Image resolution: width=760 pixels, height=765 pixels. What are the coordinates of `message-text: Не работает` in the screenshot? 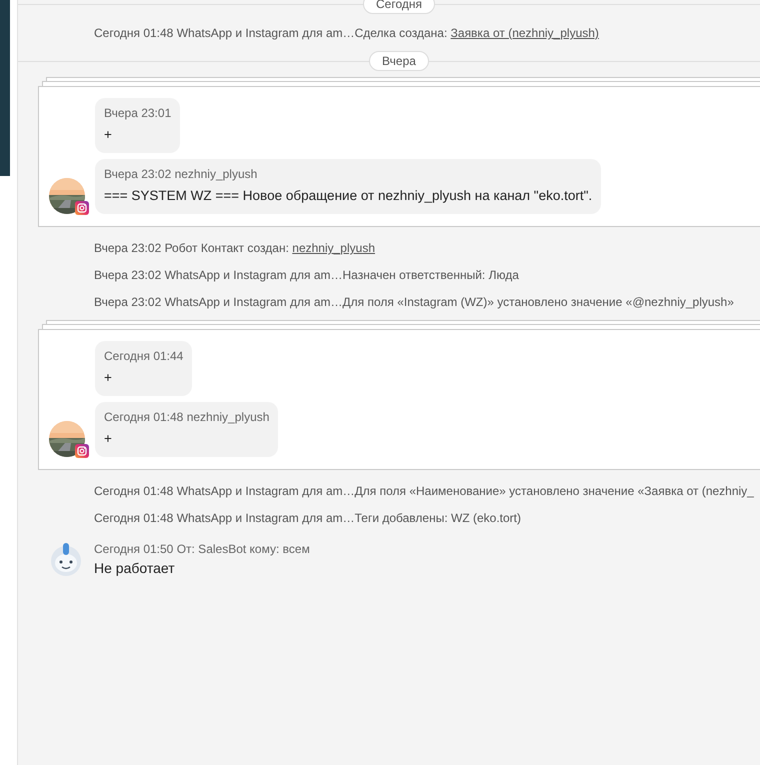 It's located at (135, 568).